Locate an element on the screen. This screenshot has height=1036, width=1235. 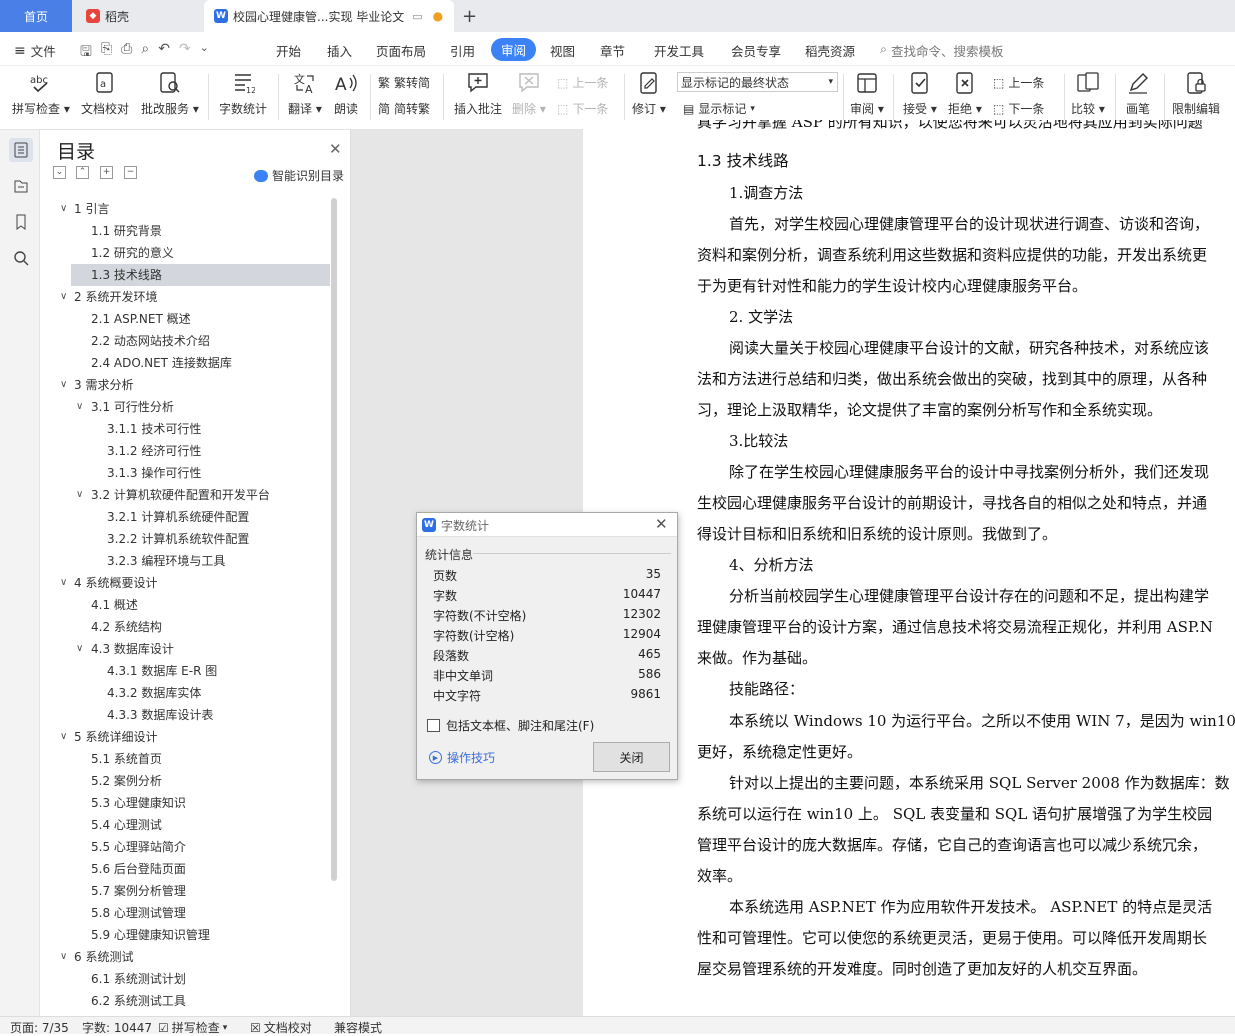
toc-item: 4.3.2 数据库实体 is located at coordinates (185, 693).